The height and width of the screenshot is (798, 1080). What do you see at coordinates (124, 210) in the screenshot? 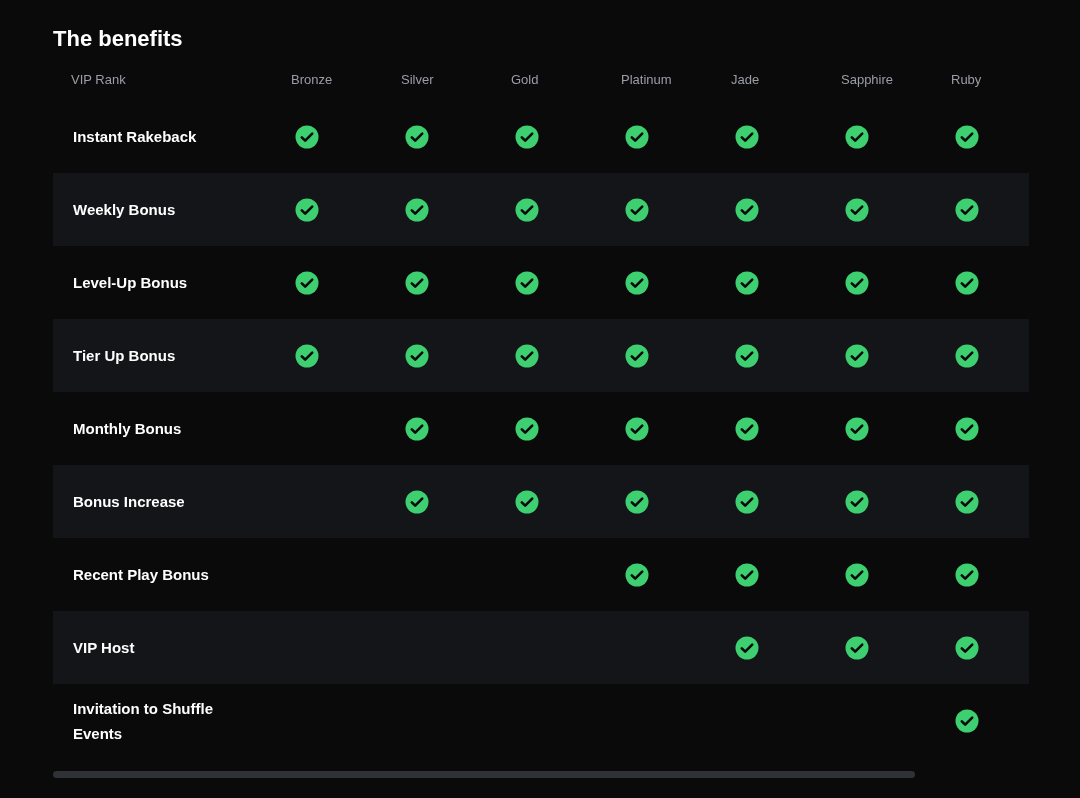
I see `benefit-label: Weekly Bonus` at bounding box center [124, 210].